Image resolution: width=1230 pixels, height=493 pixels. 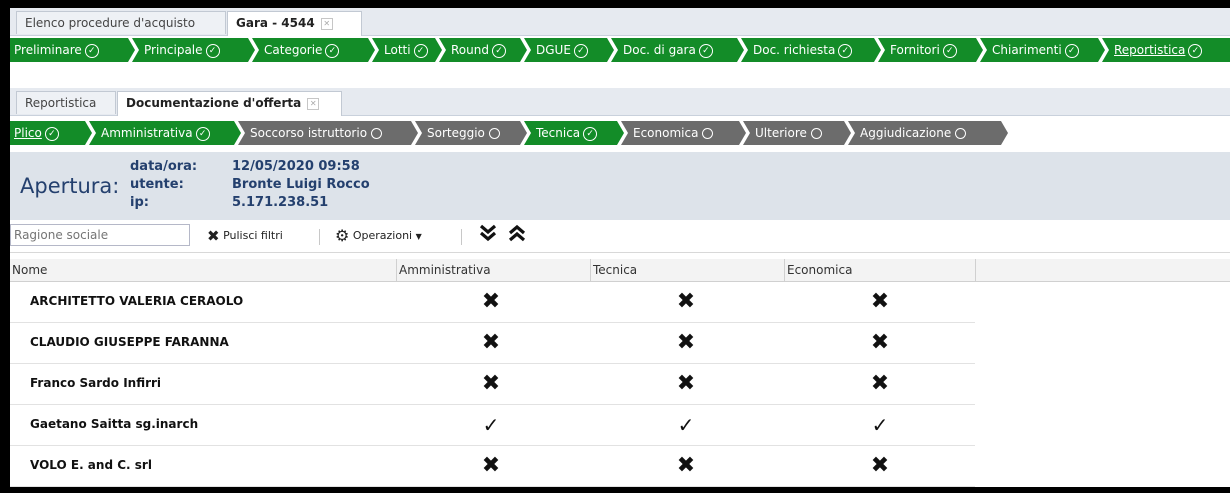 What do you see at coordinates (72, 50) in the screenshot?
I see `step-preliminare: Preliminare ✓` at bounding box center [72, 50].